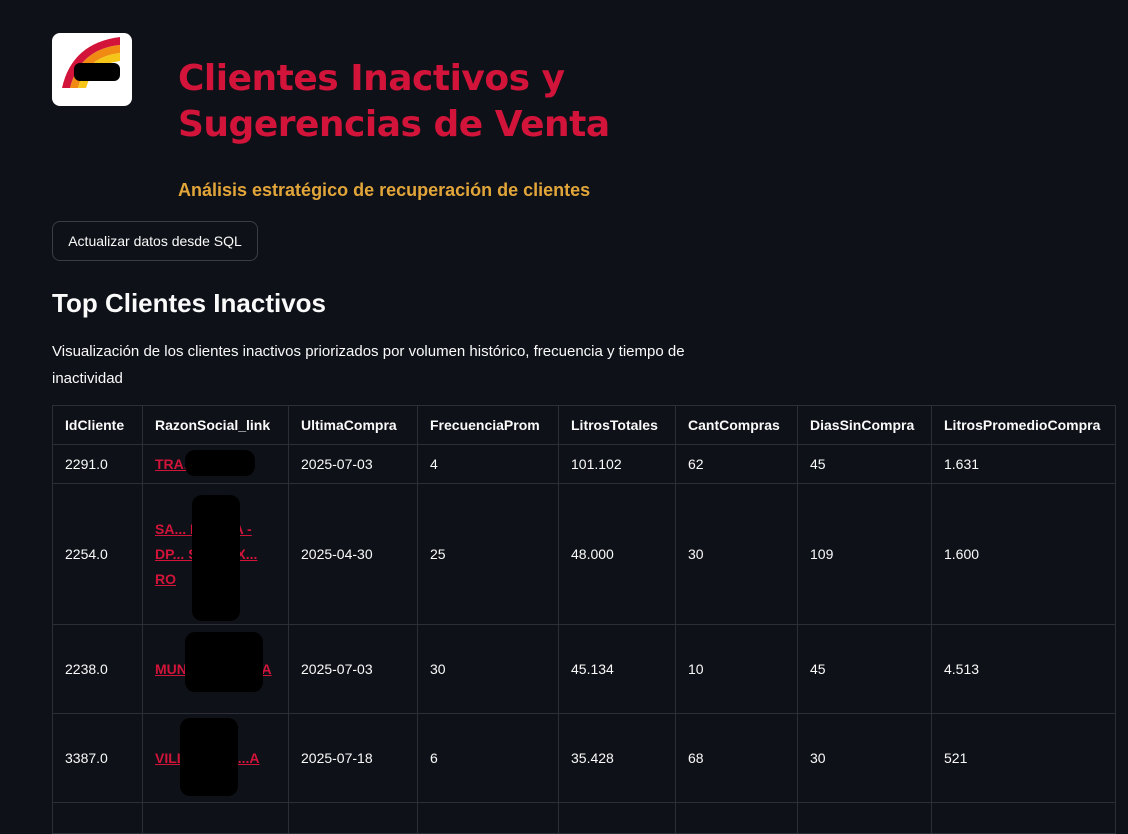 The image size is (1128, 834). What do you see at coordinates (617, 818) in the screenshot?
I see `cell-litros-totales` at bounding box center [617, 818].